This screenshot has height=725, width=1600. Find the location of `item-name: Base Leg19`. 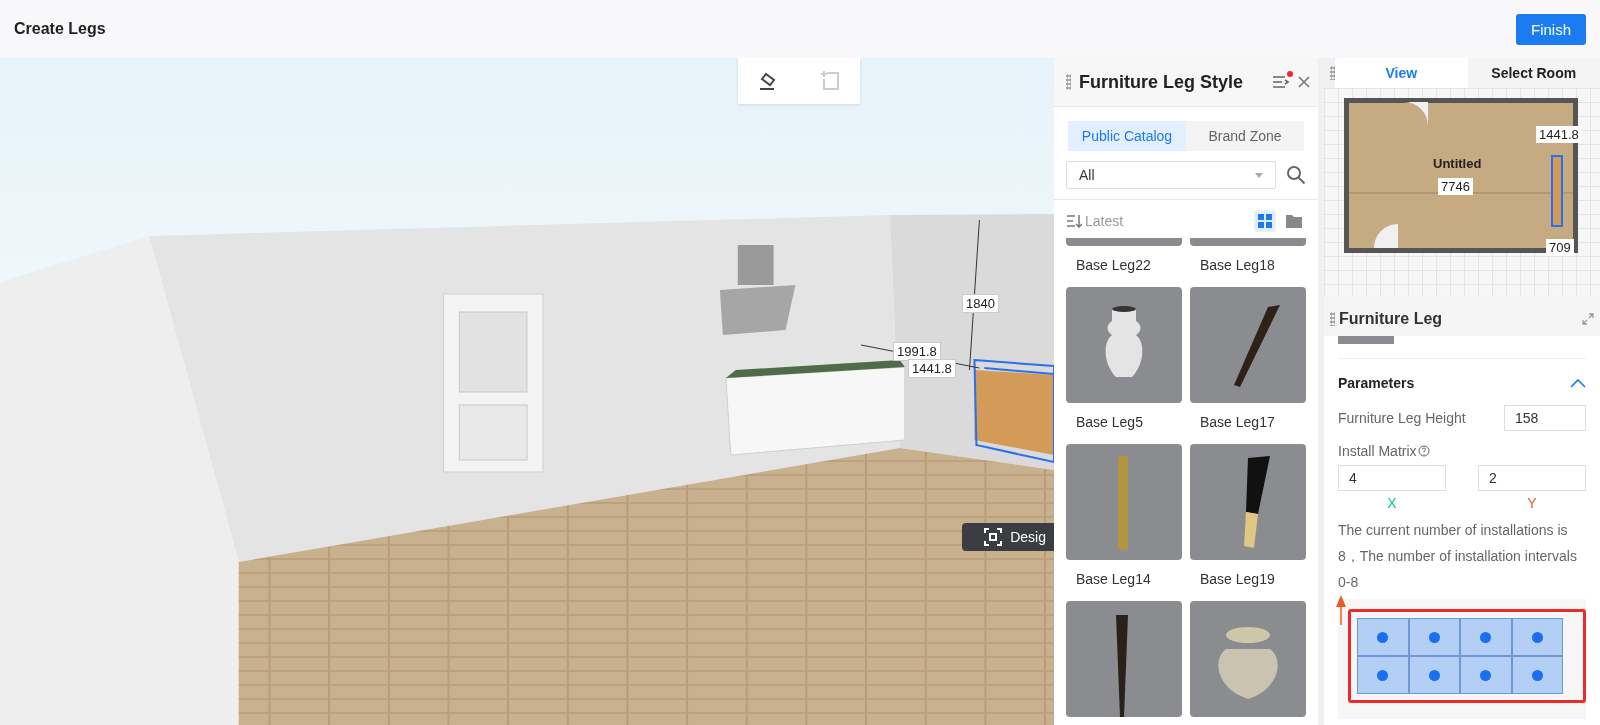

item-name: Base Leg19 is located at coordinates (1237, 579).